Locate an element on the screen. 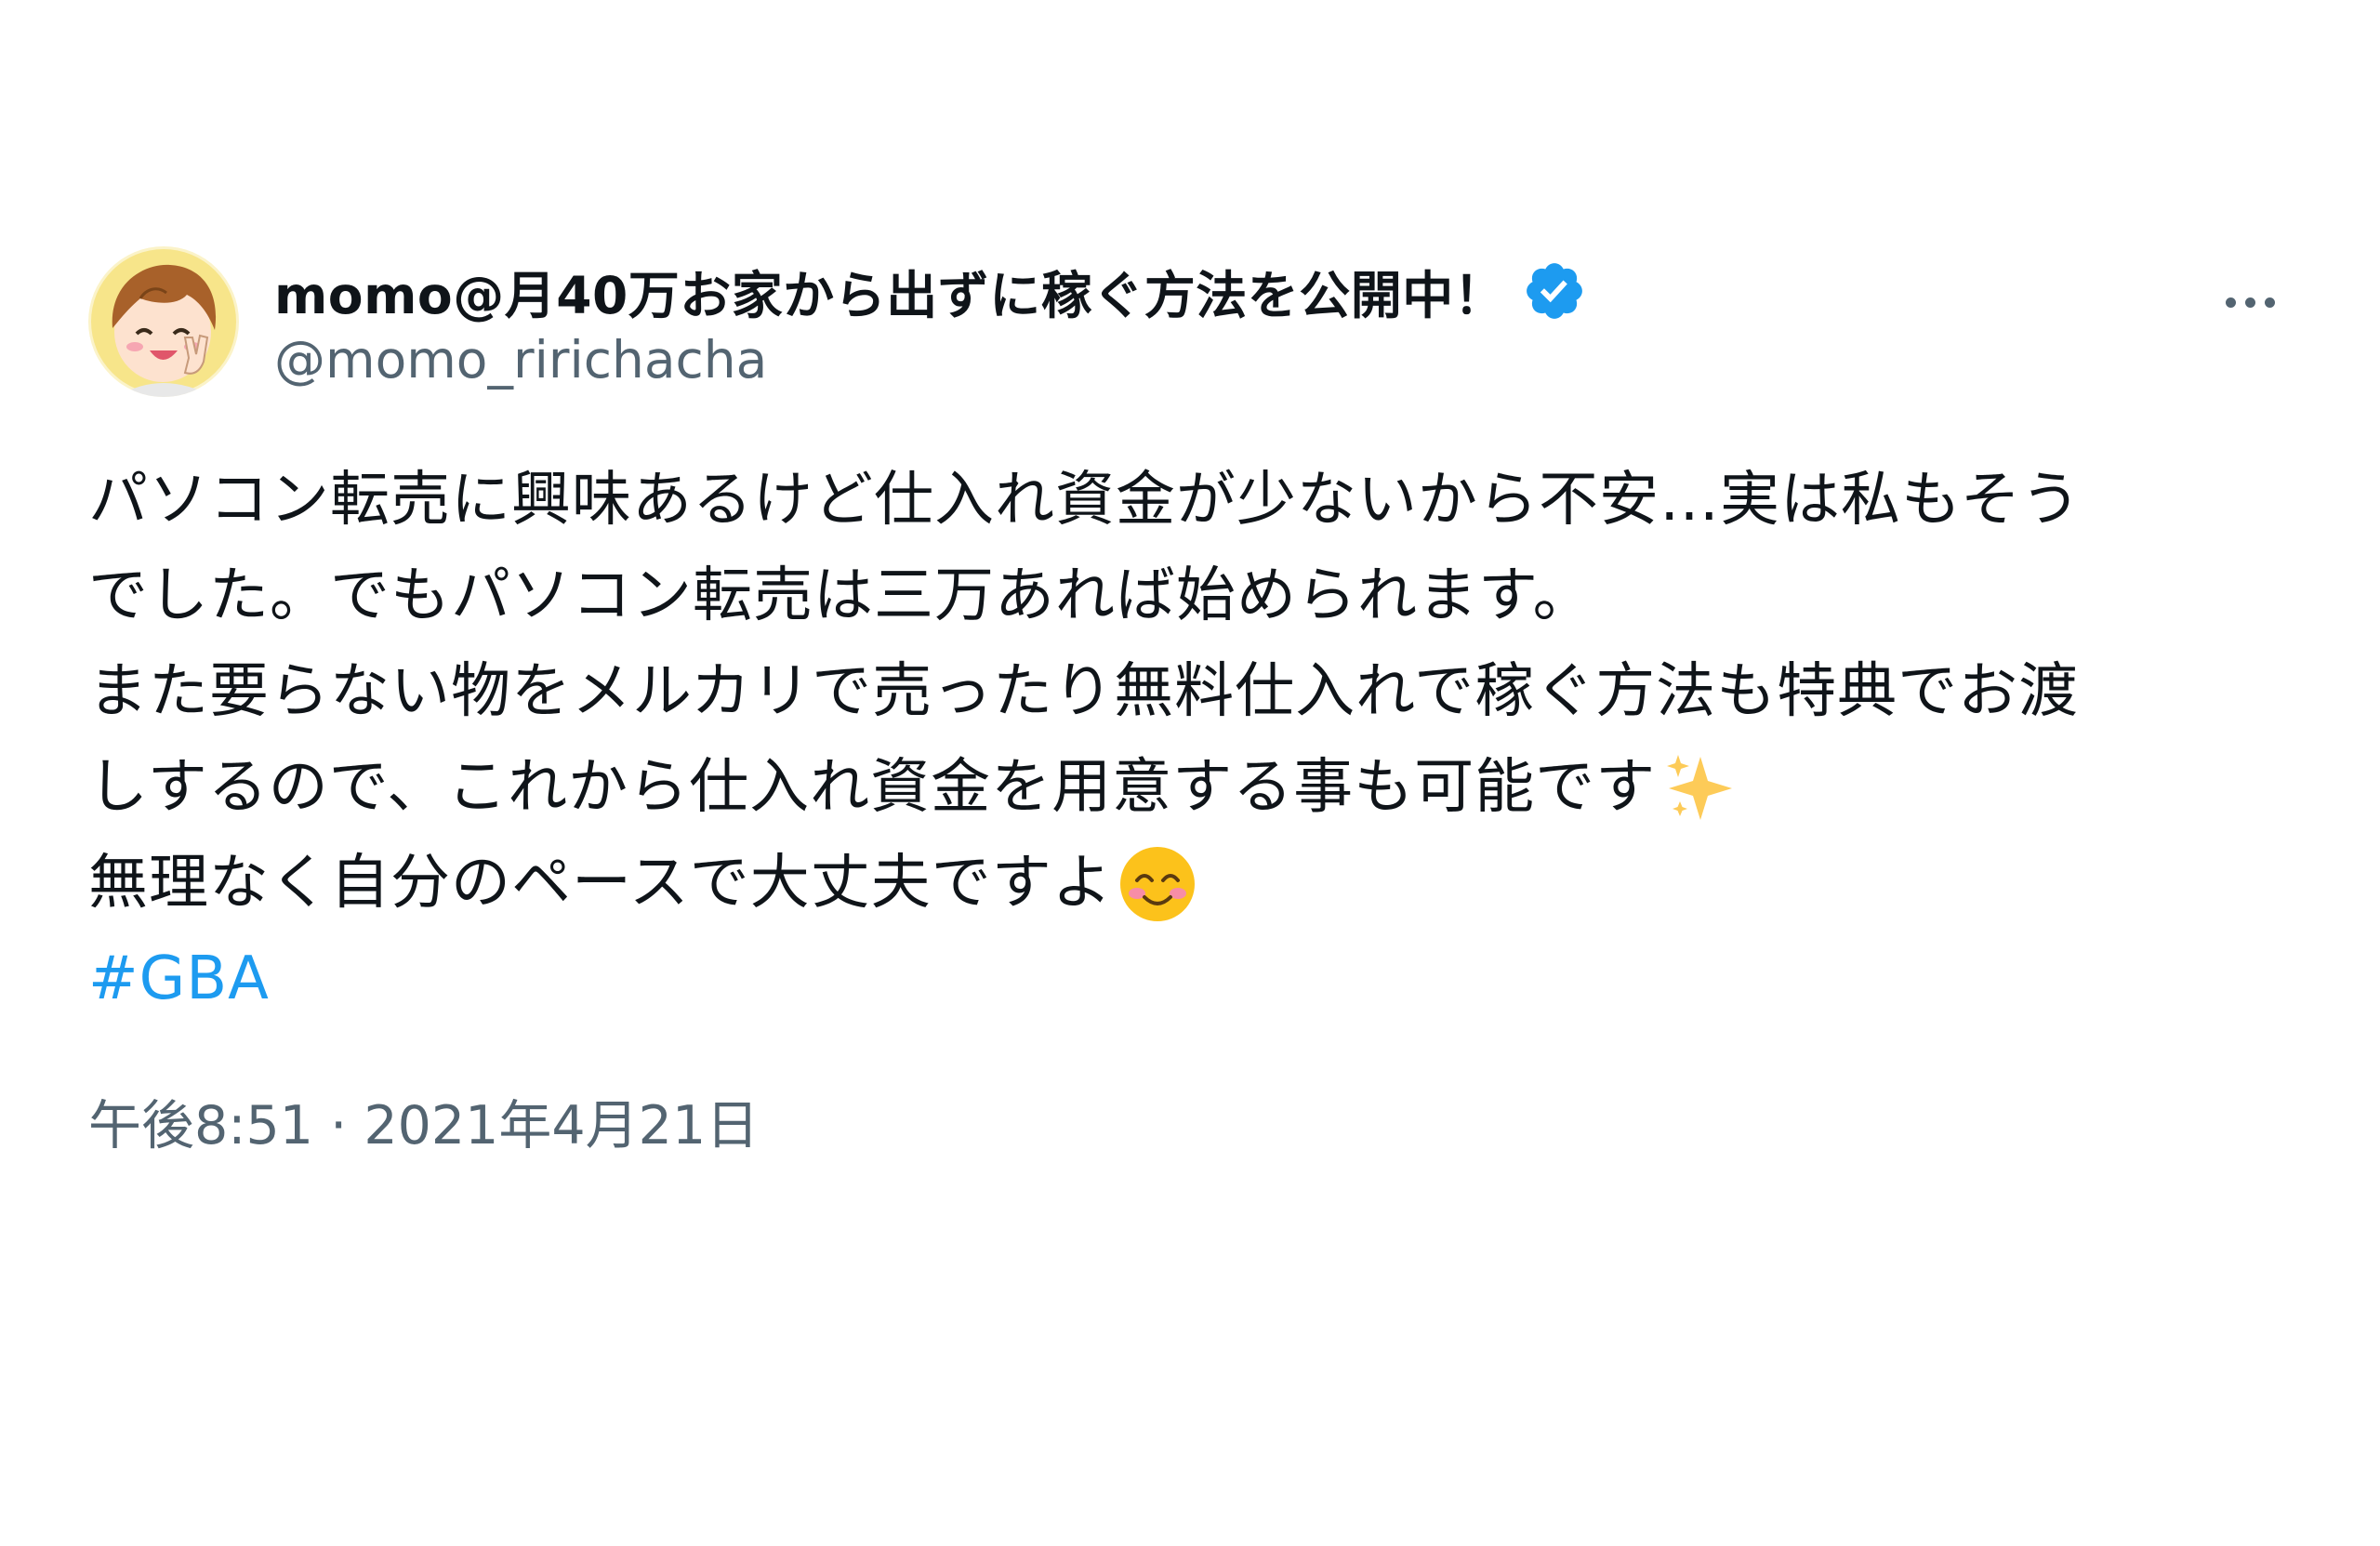 This screenshot has height=1546, width=2380. tweet-text-segment: でした。でもパソコン転売は三万あれば始められます。 is located at coordinates (840, 596).